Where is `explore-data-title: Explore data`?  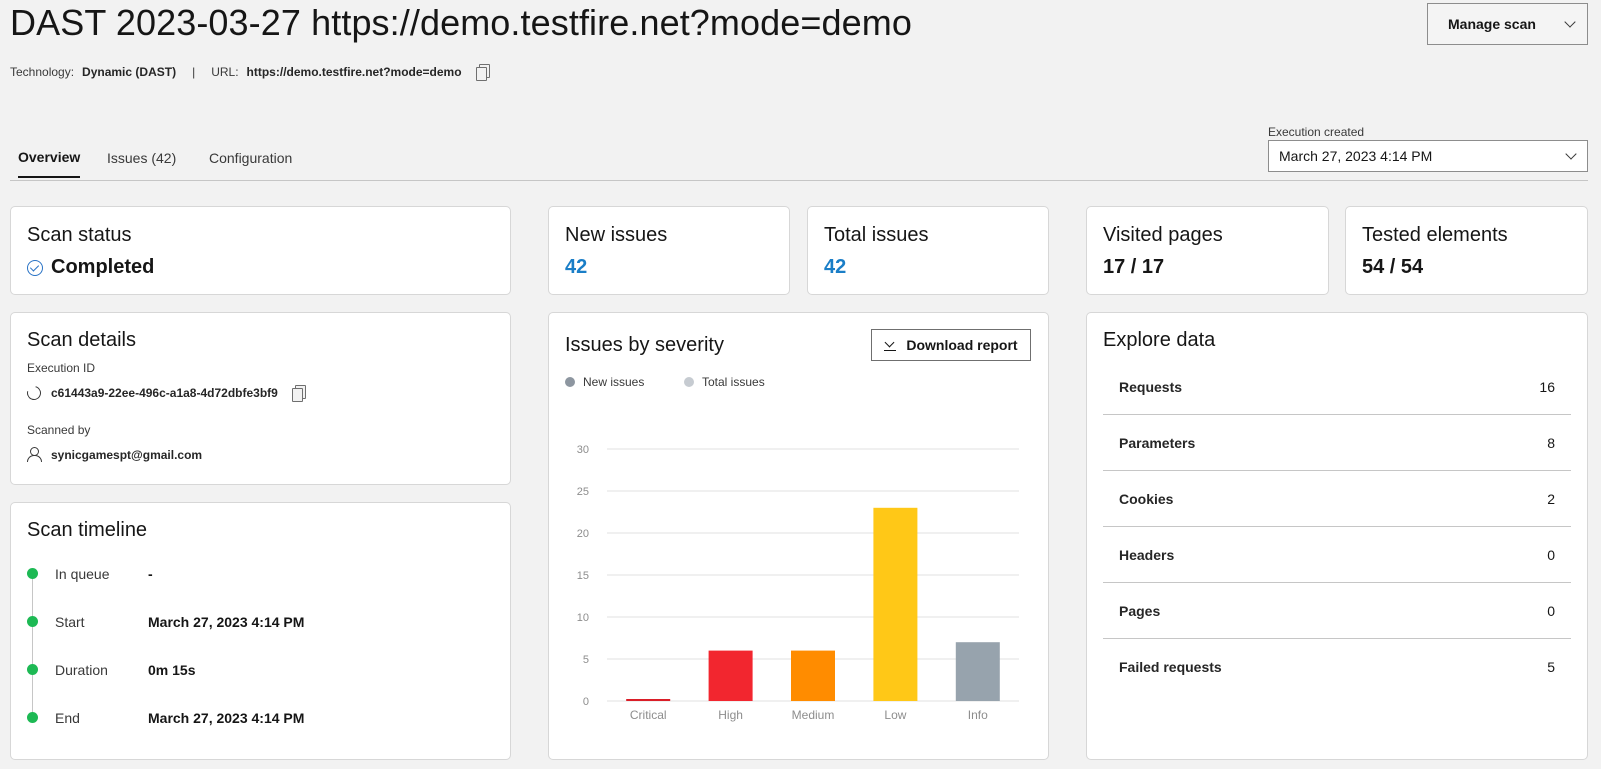 explore-data-title: Explore data is located at coordinates (1159, 340).